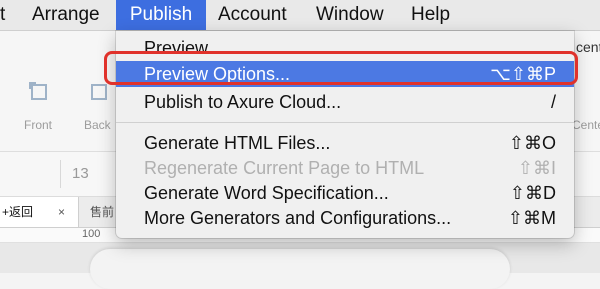 The height and width of the screenshot is (289, 600). Describe the element at coordinates (300, 15) in the screenshot. I see `menu-bar: t Arrange Publish Account Window Help` at that location.